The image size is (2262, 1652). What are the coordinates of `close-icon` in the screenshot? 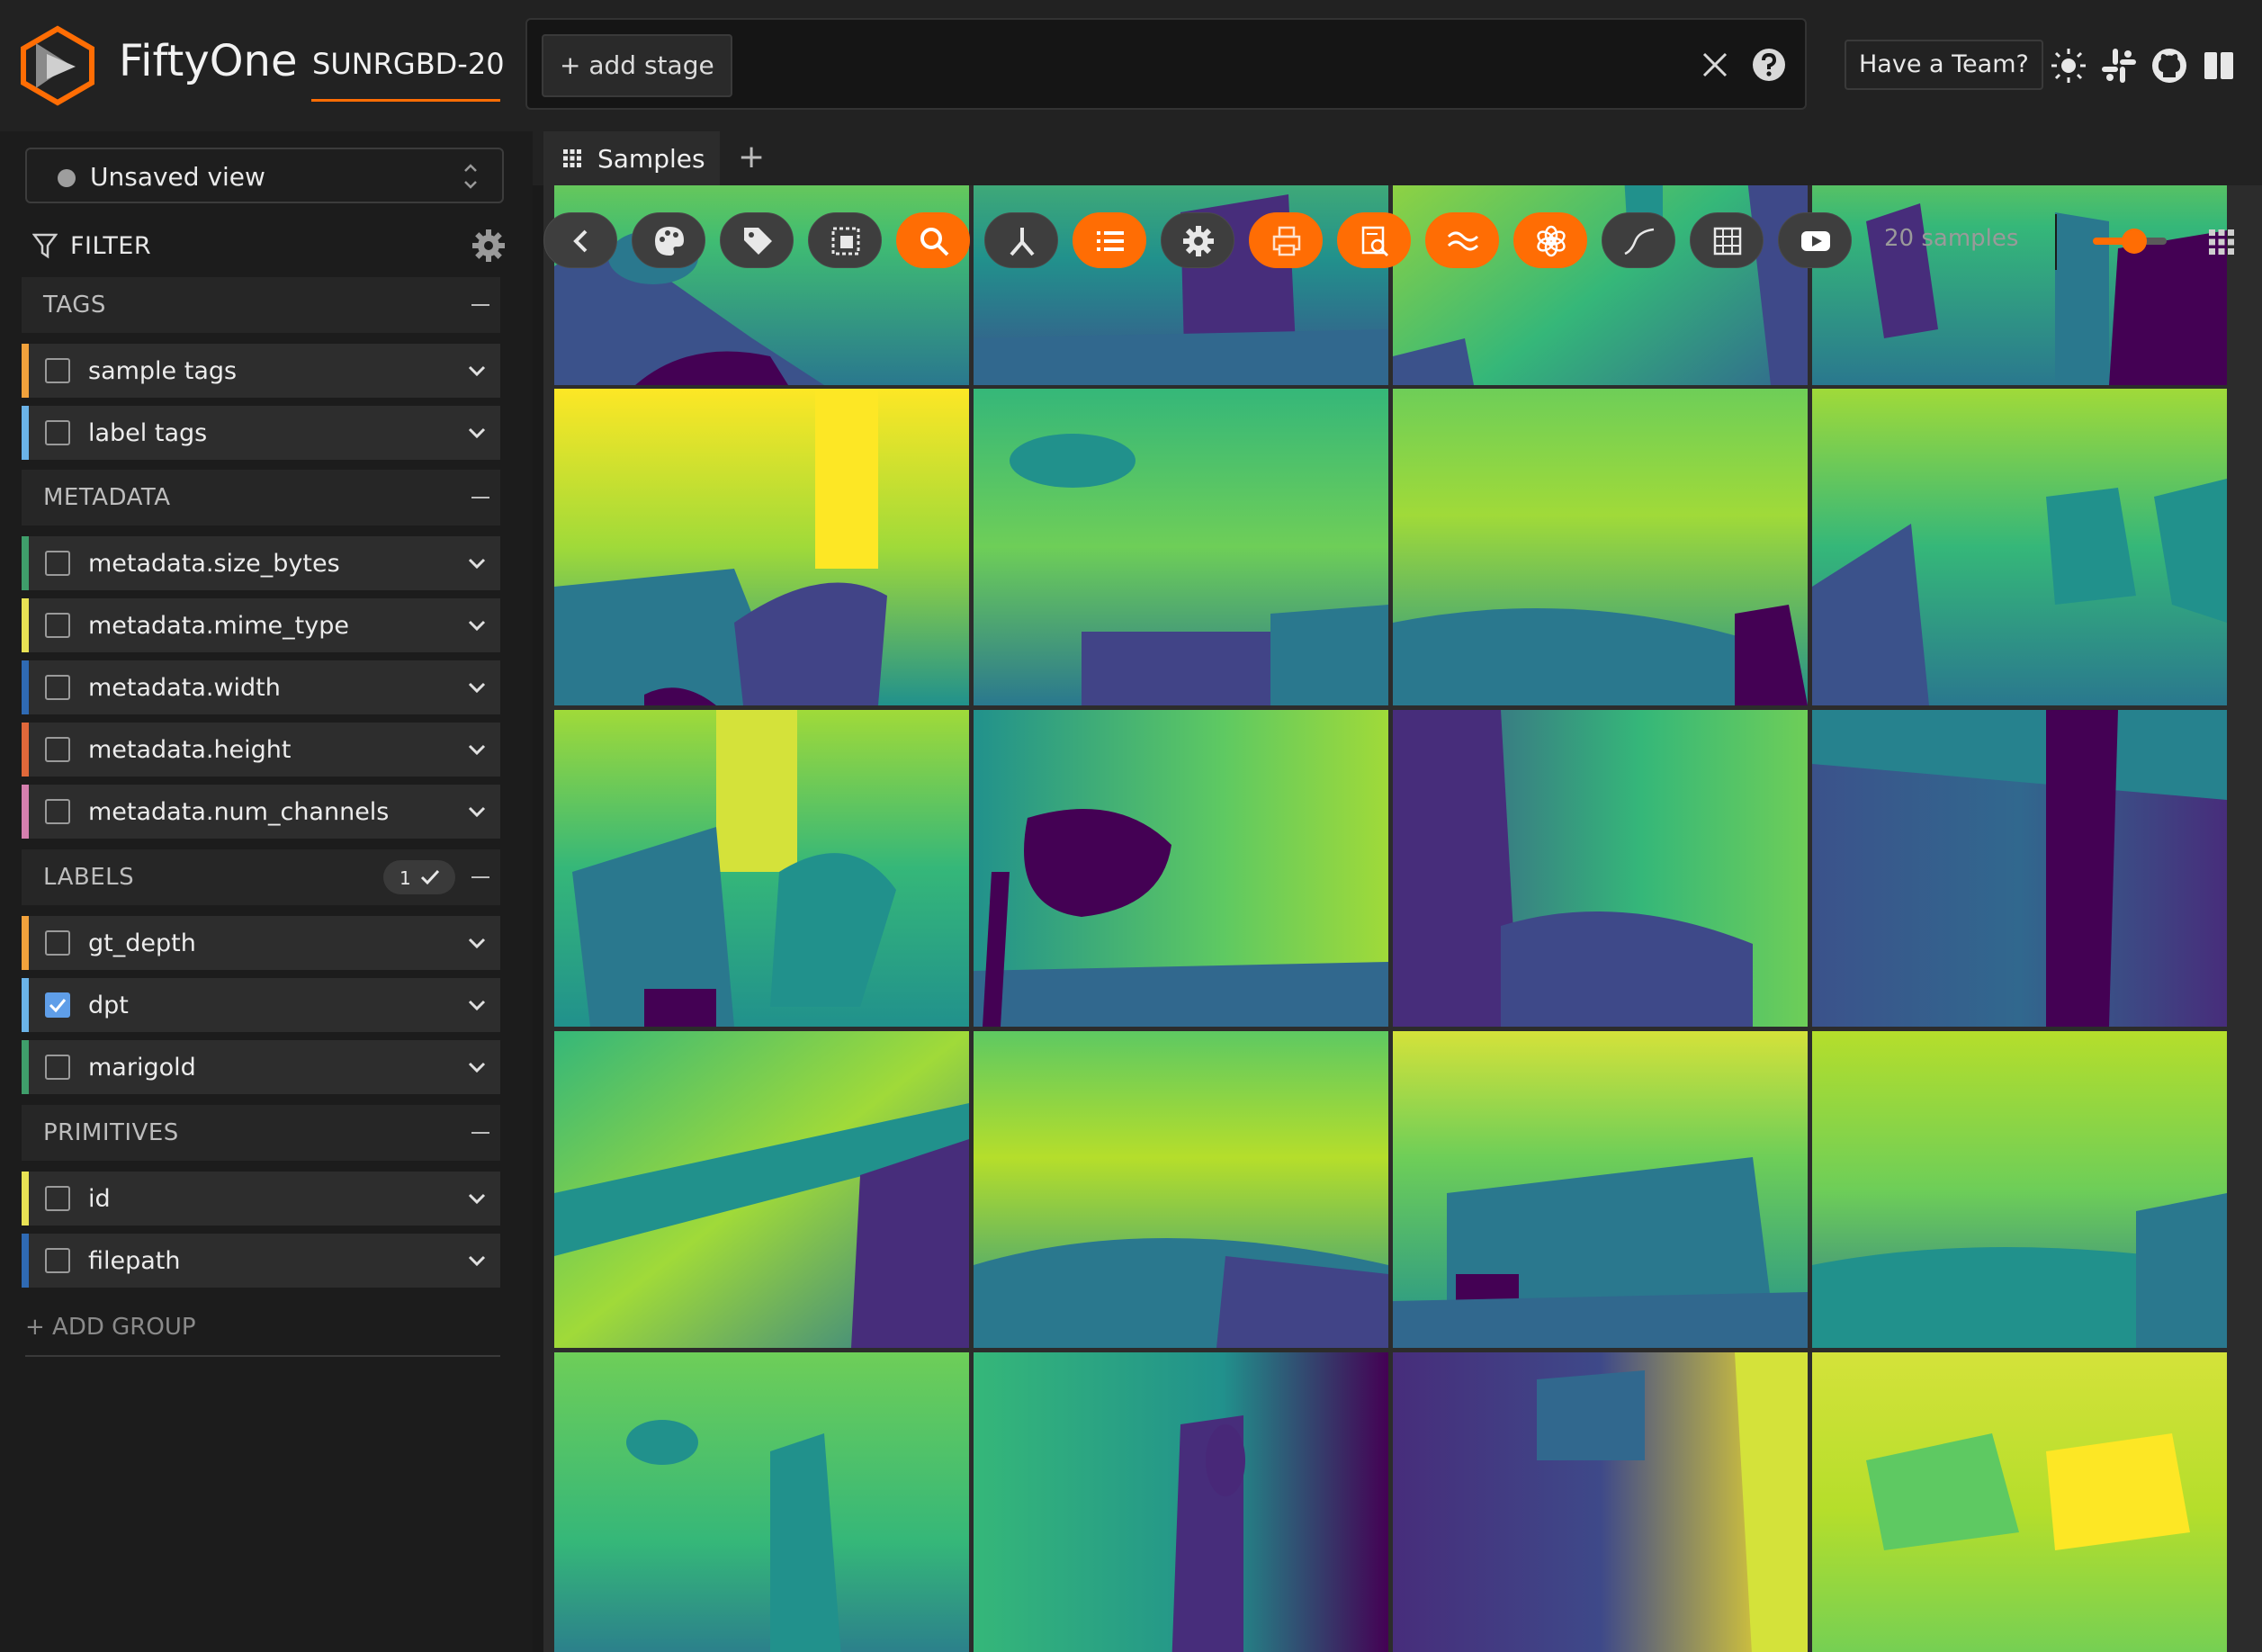 It's located at (1715, 65).